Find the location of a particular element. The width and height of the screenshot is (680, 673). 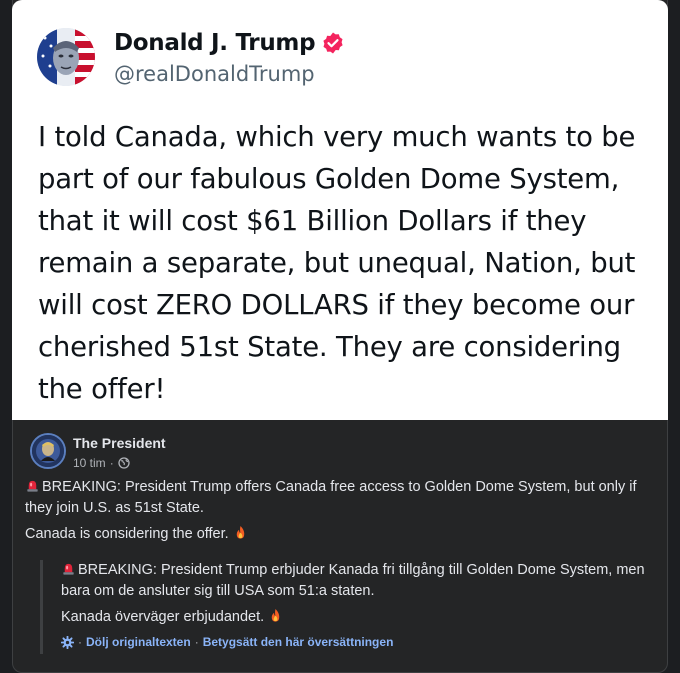

page-avatar is located at coordinates (48, 451).